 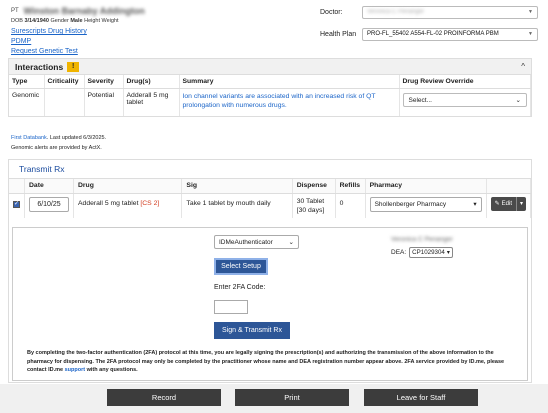 What do you see at coordinates (59, 21) in the screenshot?
I see `gender-label: Gender` at bounding box center [59, 21].